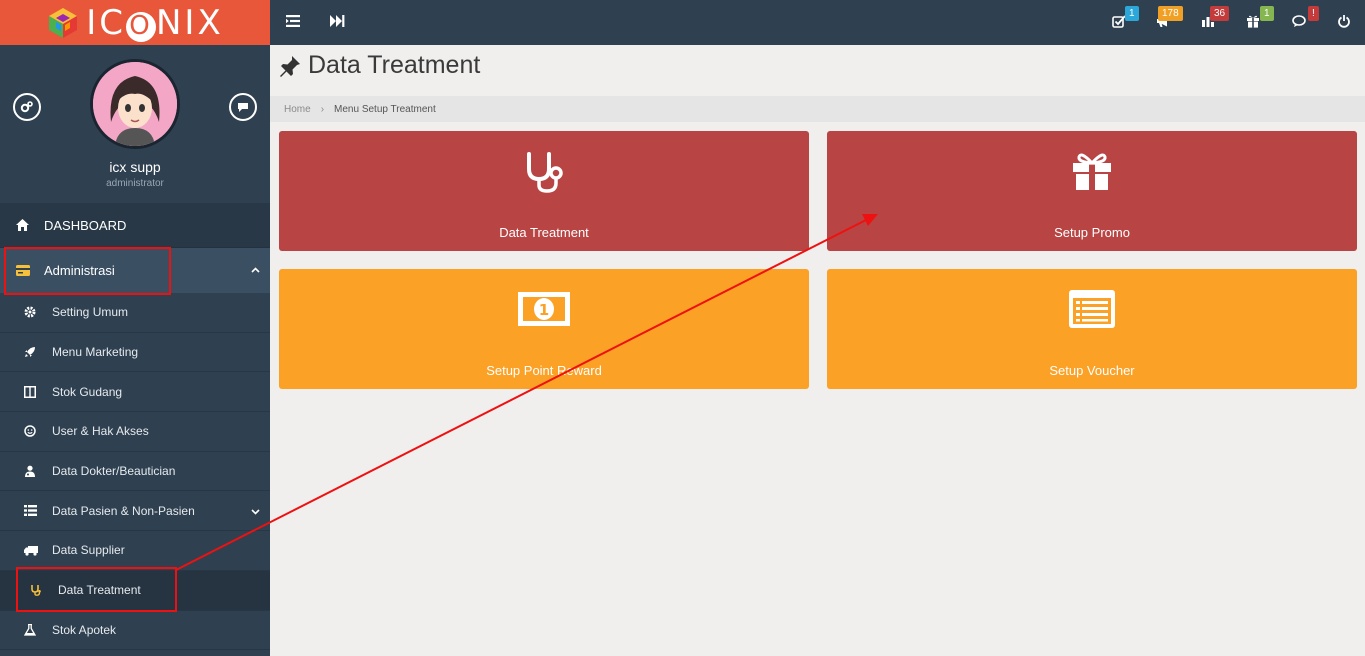 The height and width of the screenshot is (656, 1365). I want to click on user-profile: icx supp administrator, so click(135, 124).